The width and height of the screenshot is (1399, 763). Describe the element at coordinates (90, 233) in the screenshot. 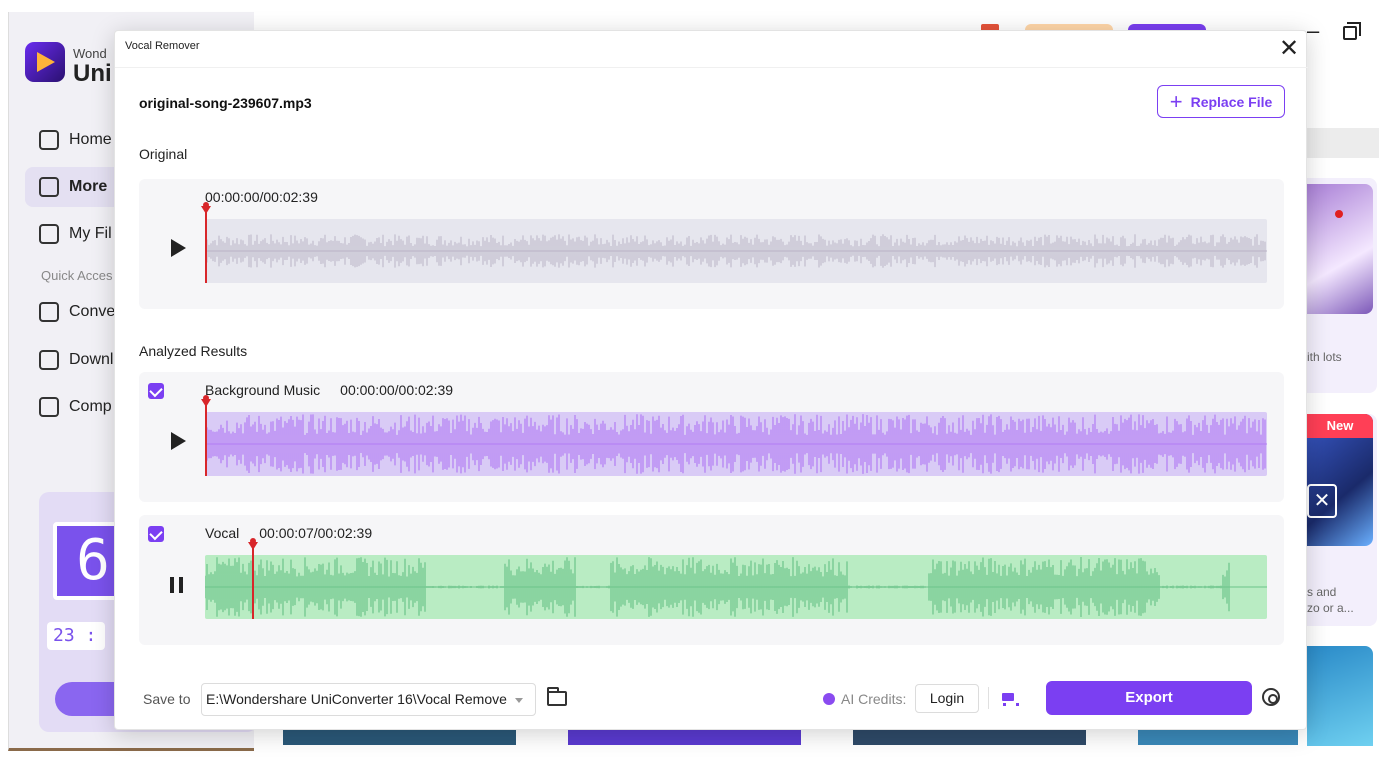

I see `sidebar-item-label: My Fil` at that location.